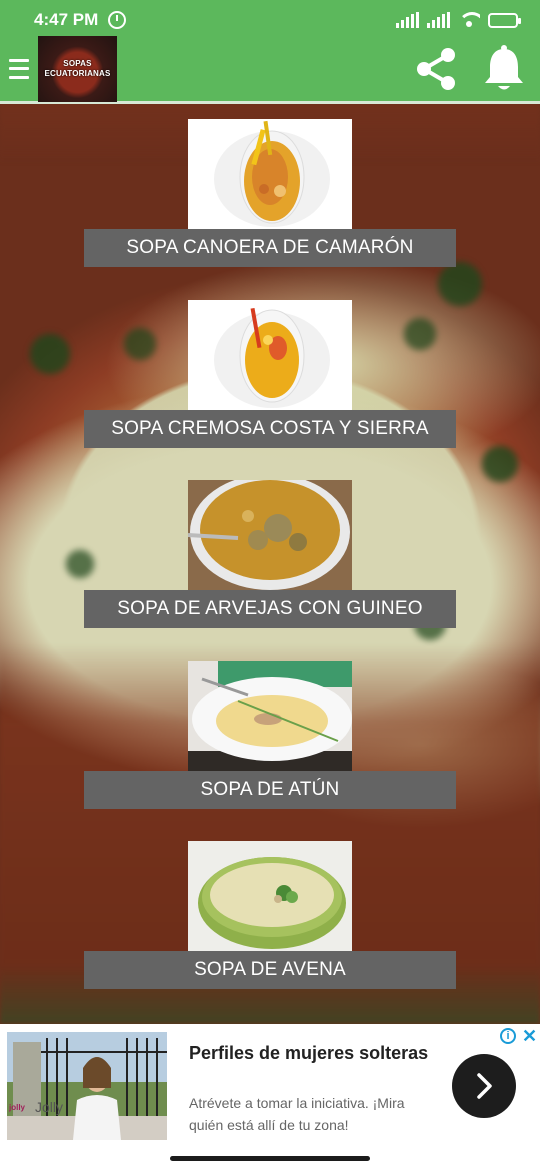 This screenshot has width=540, height=1170. What do you see at coordinates (270, 69) in the screenshot?
I see `app-bar: SOPAS ECUATORIANAS` at bounding box center [270, 69].